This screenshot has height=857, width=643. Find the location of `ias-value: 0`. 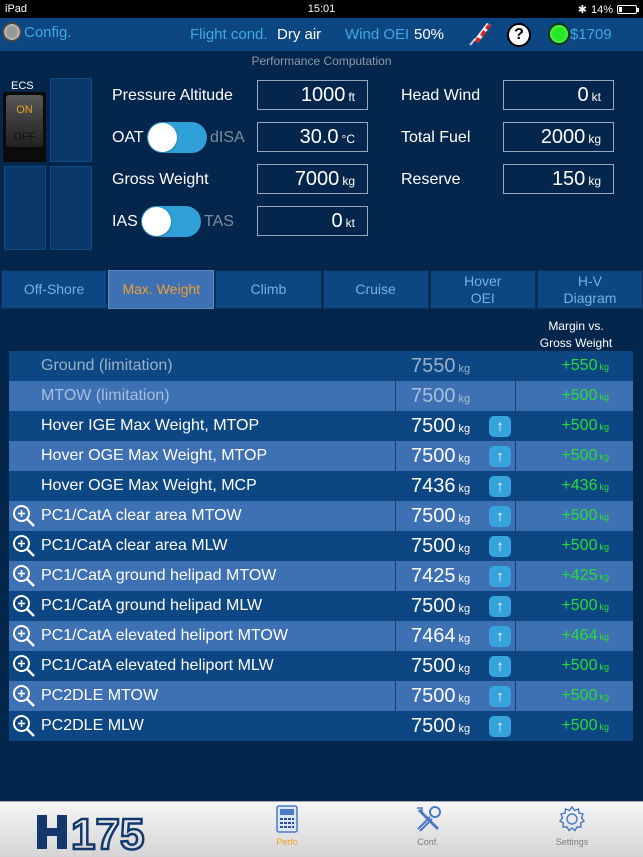

ias-value: 0 is located at coordinates (337, 221).